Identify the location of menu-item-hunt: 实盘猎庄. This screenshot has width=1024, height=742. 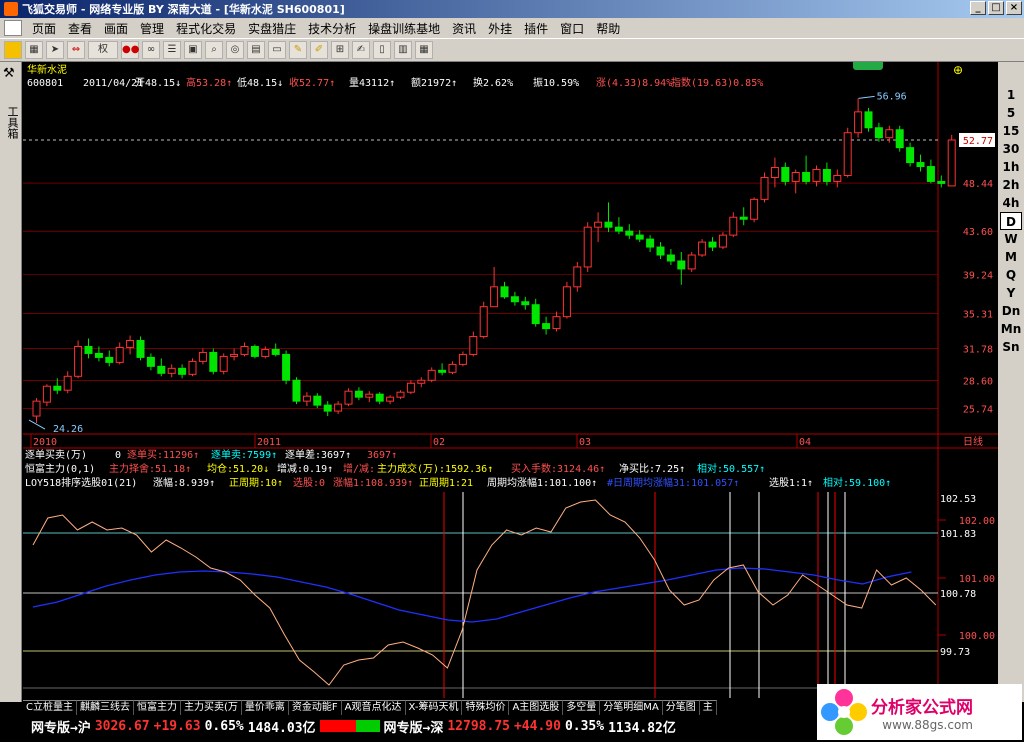
(272, 28).